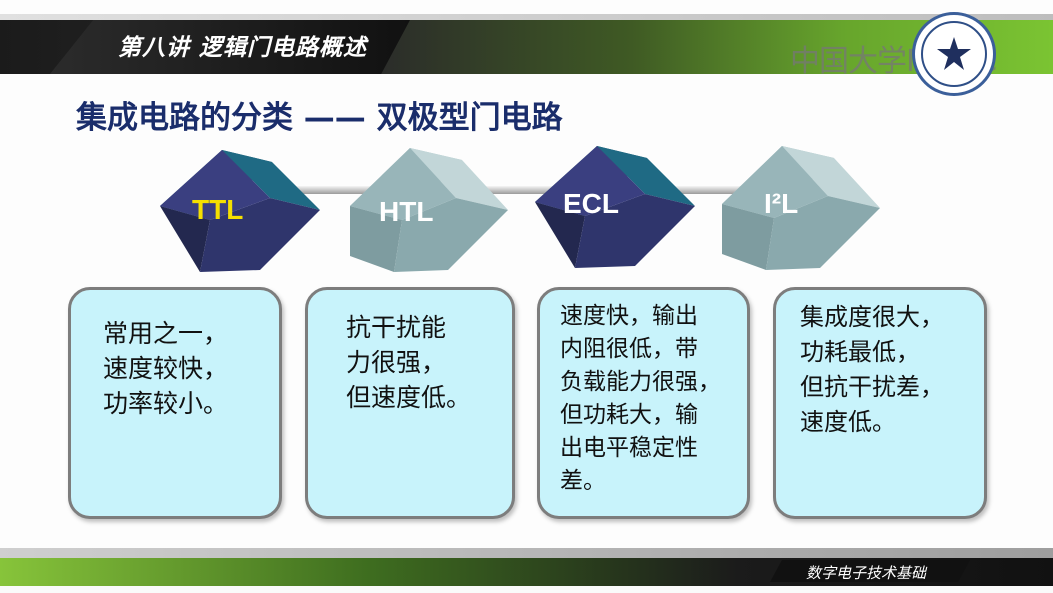 The height and width of the screenshot is (593, 1053). I want to click on lecture-title: 第八讲 逻辑门电路概述, so click(243, 48).